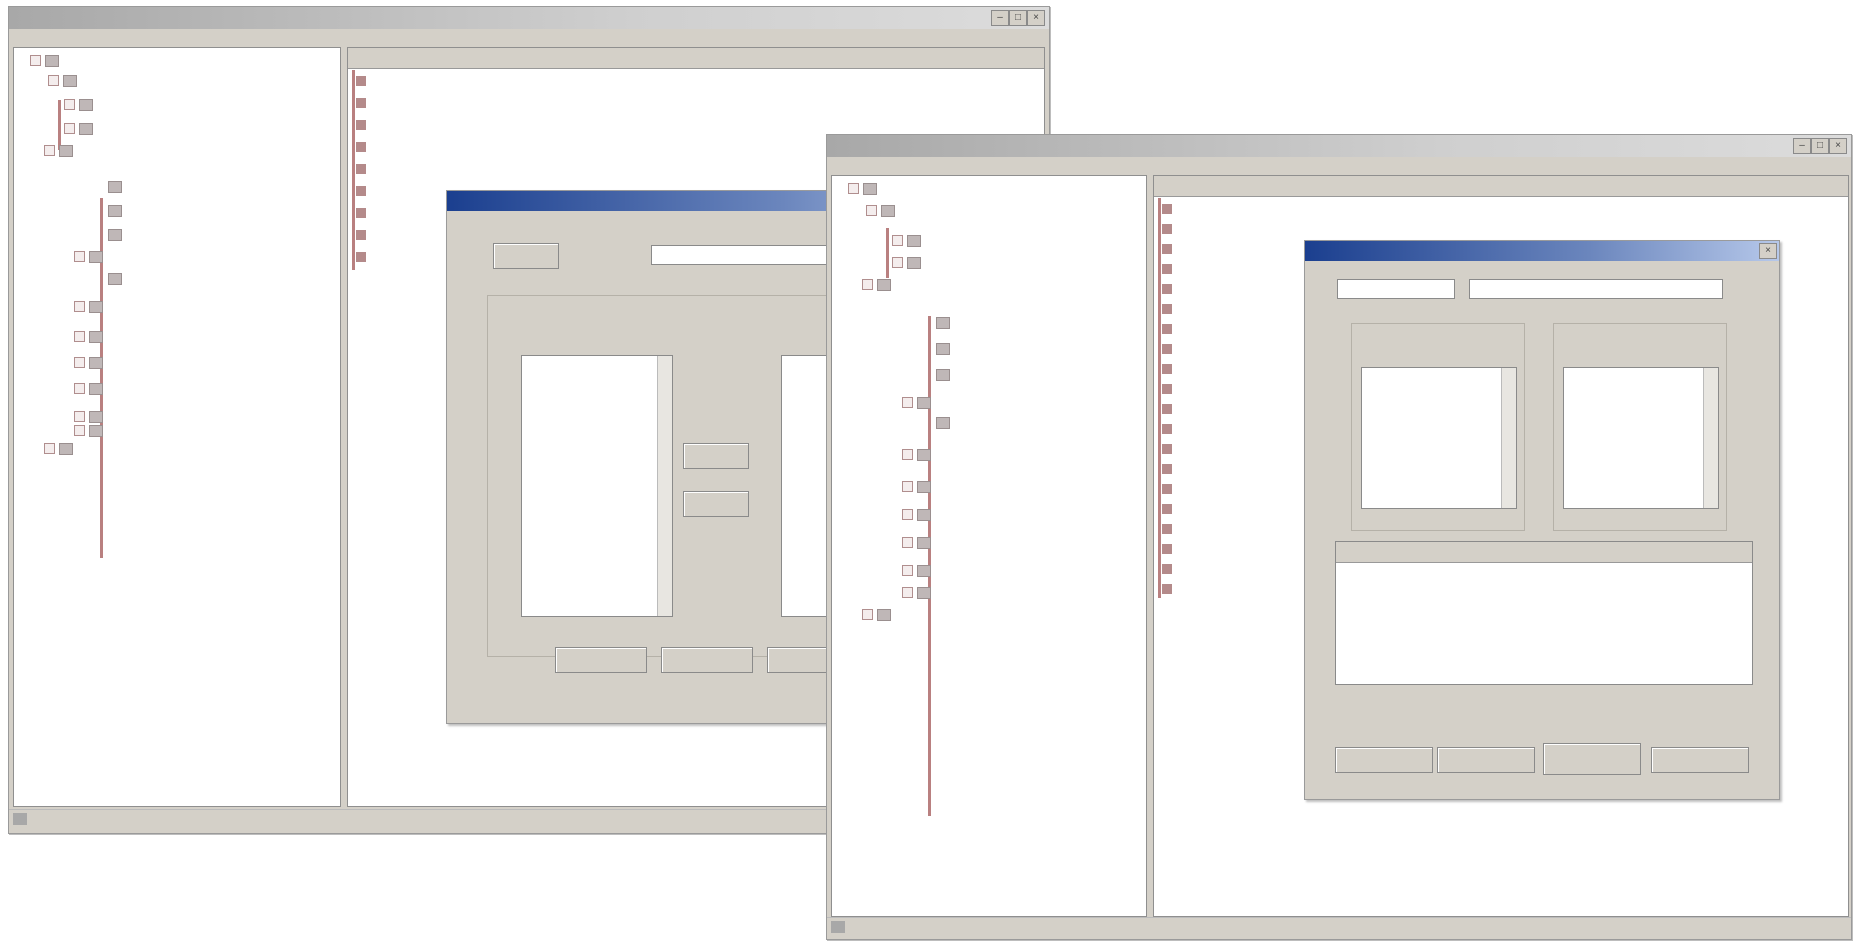 This screenshot has width=1854, height=942. Describe the element at coordinates (707, 660) in the screenshot. I see `dialog-cancel-button` at that location.